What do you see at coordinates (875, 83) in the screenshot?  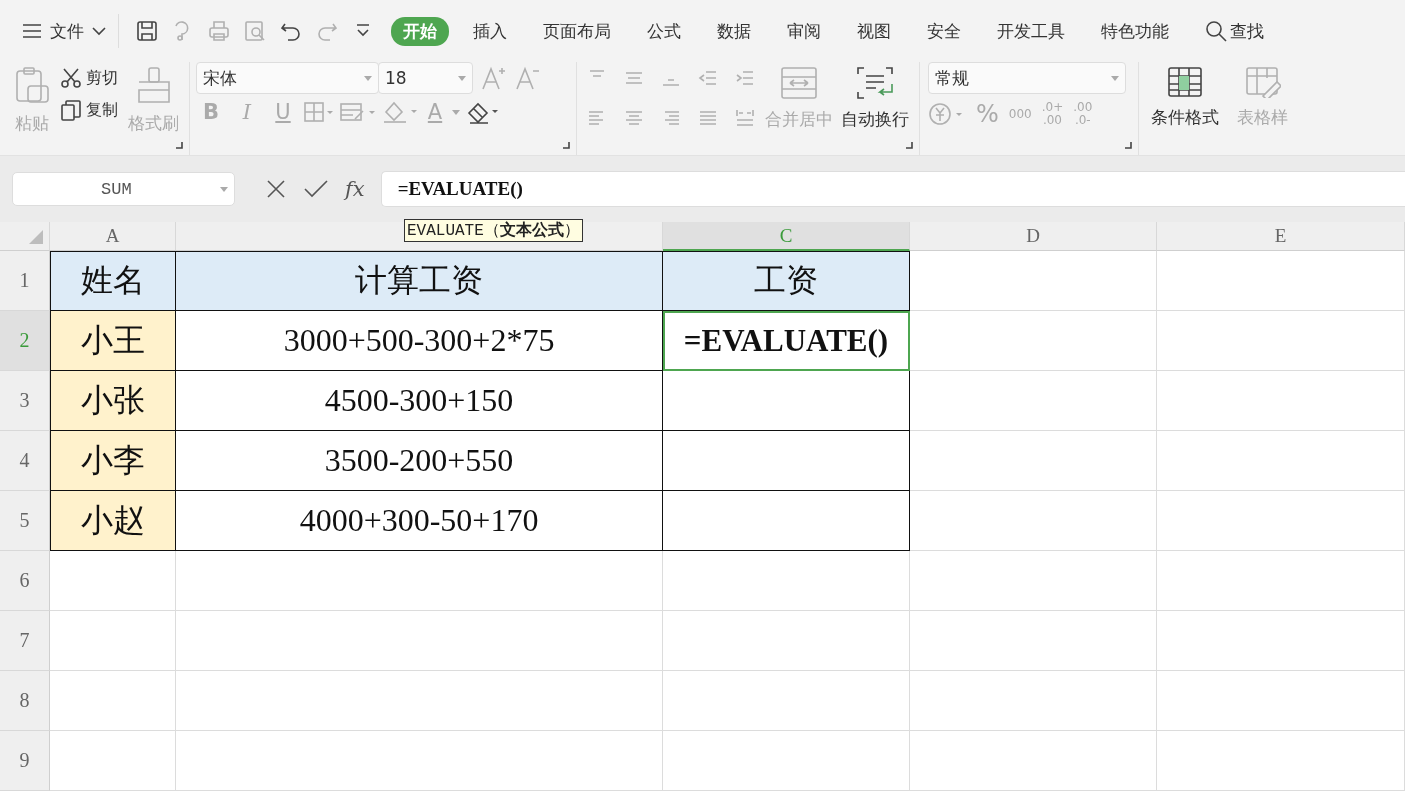 I see `wrap-text-icon` at bounding box center [875, 83].